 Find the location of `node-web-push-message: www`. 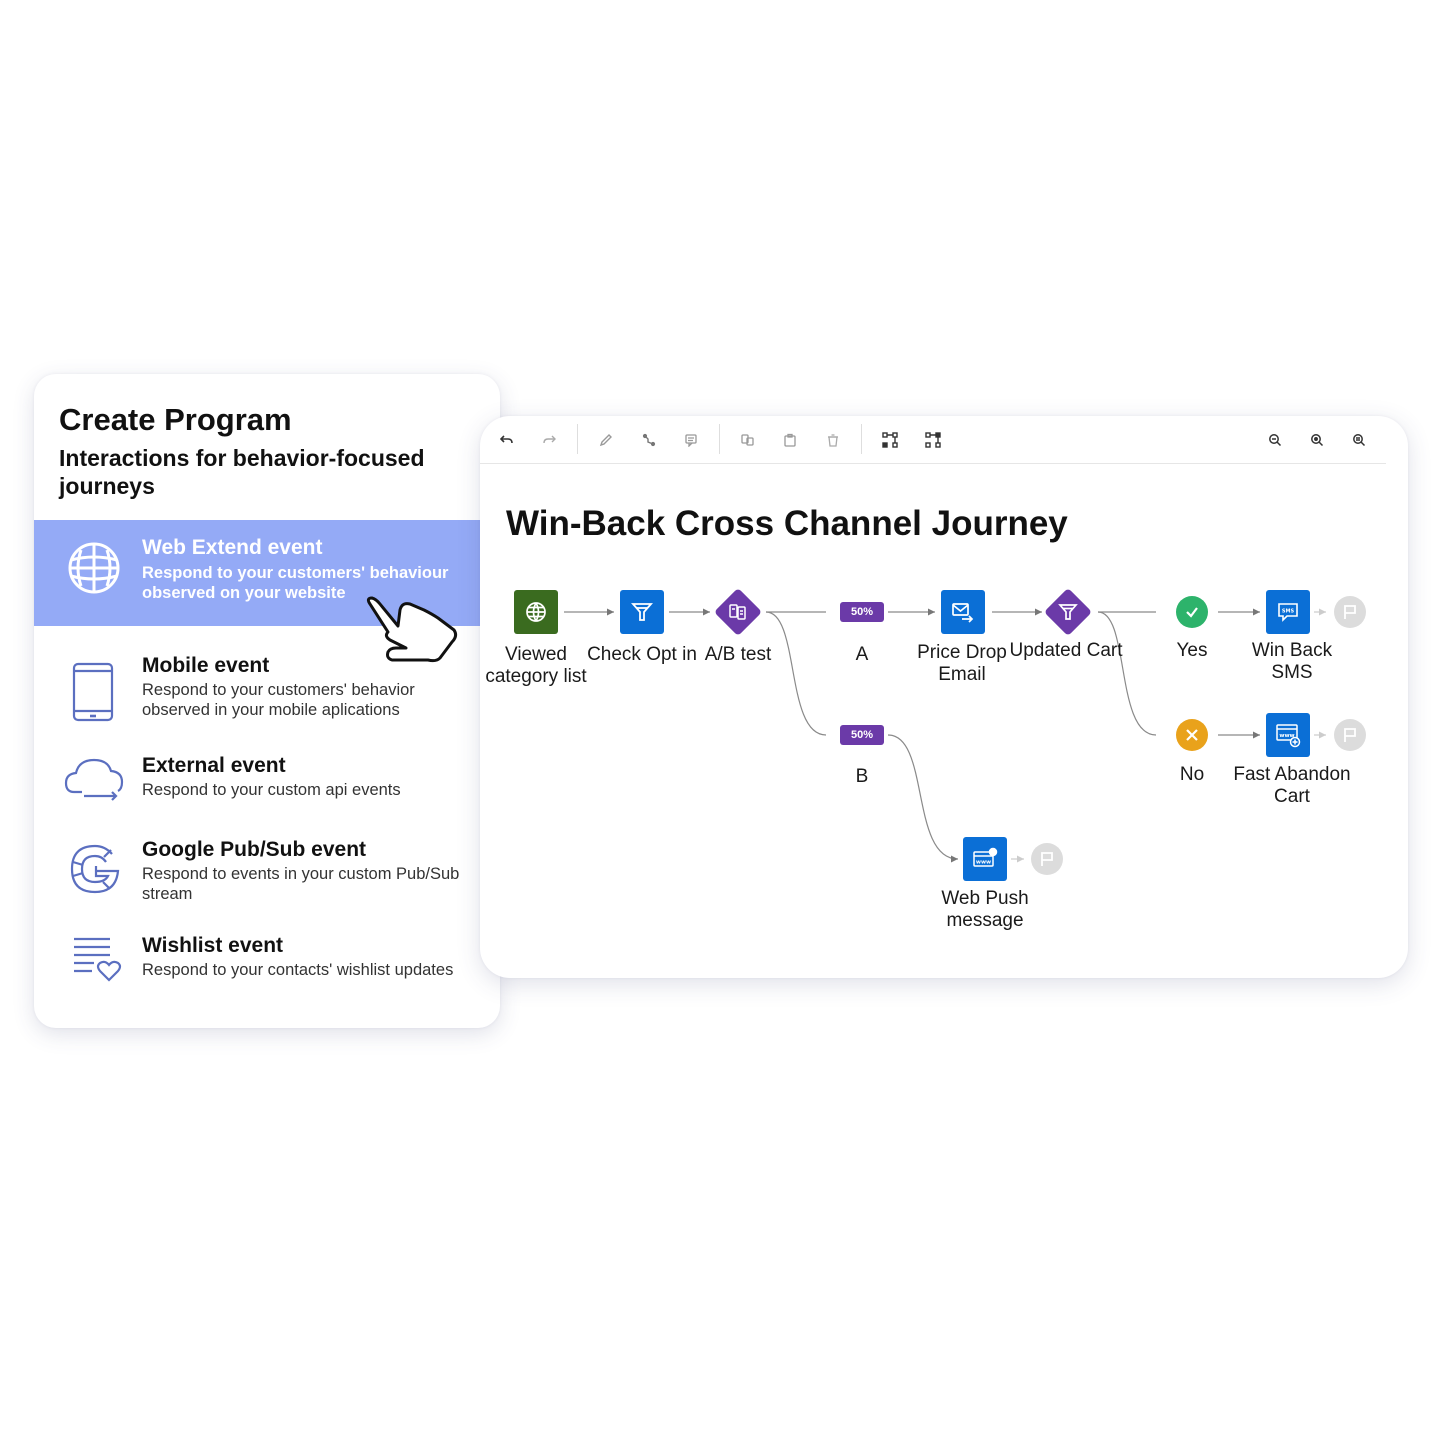

node-web-push-message: www is located at coordinates (985, 859).